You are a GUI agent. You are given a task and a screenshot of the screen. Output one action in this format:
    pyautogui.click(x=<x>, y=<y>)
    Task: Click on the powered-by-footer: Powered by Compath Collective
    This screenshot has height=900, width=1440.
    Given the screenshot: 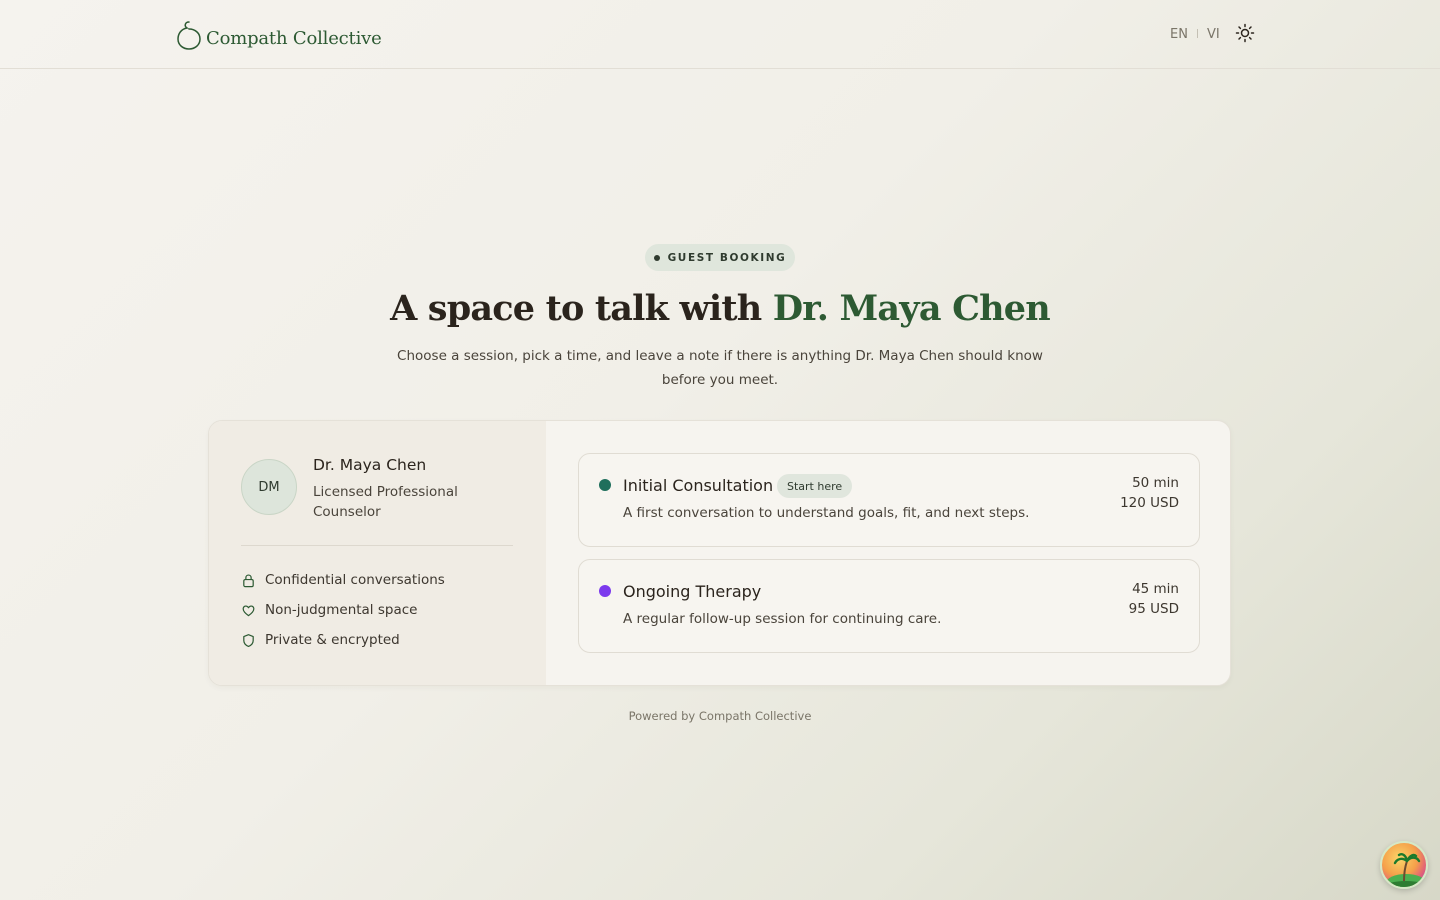 What is the action you would take?
    pyautogui.click(x=720, y=716)
    